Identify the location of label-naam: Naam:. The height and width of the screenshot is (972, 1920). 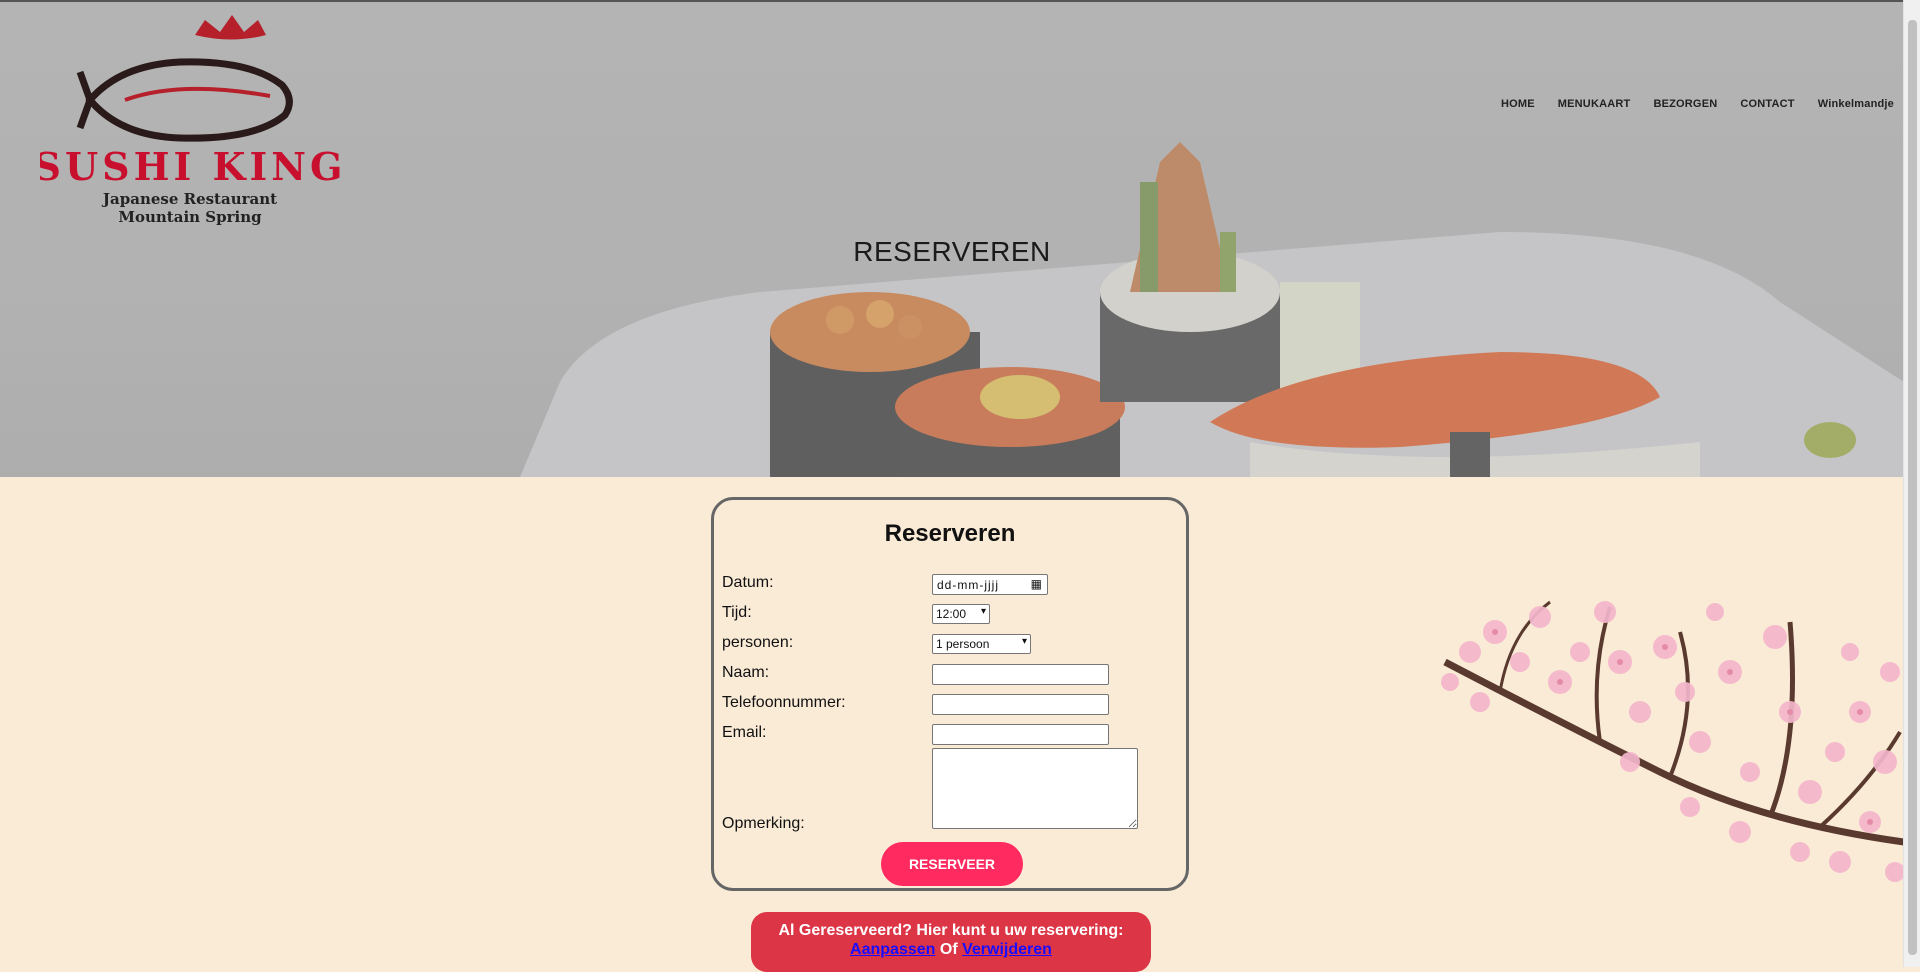
(746, 672).